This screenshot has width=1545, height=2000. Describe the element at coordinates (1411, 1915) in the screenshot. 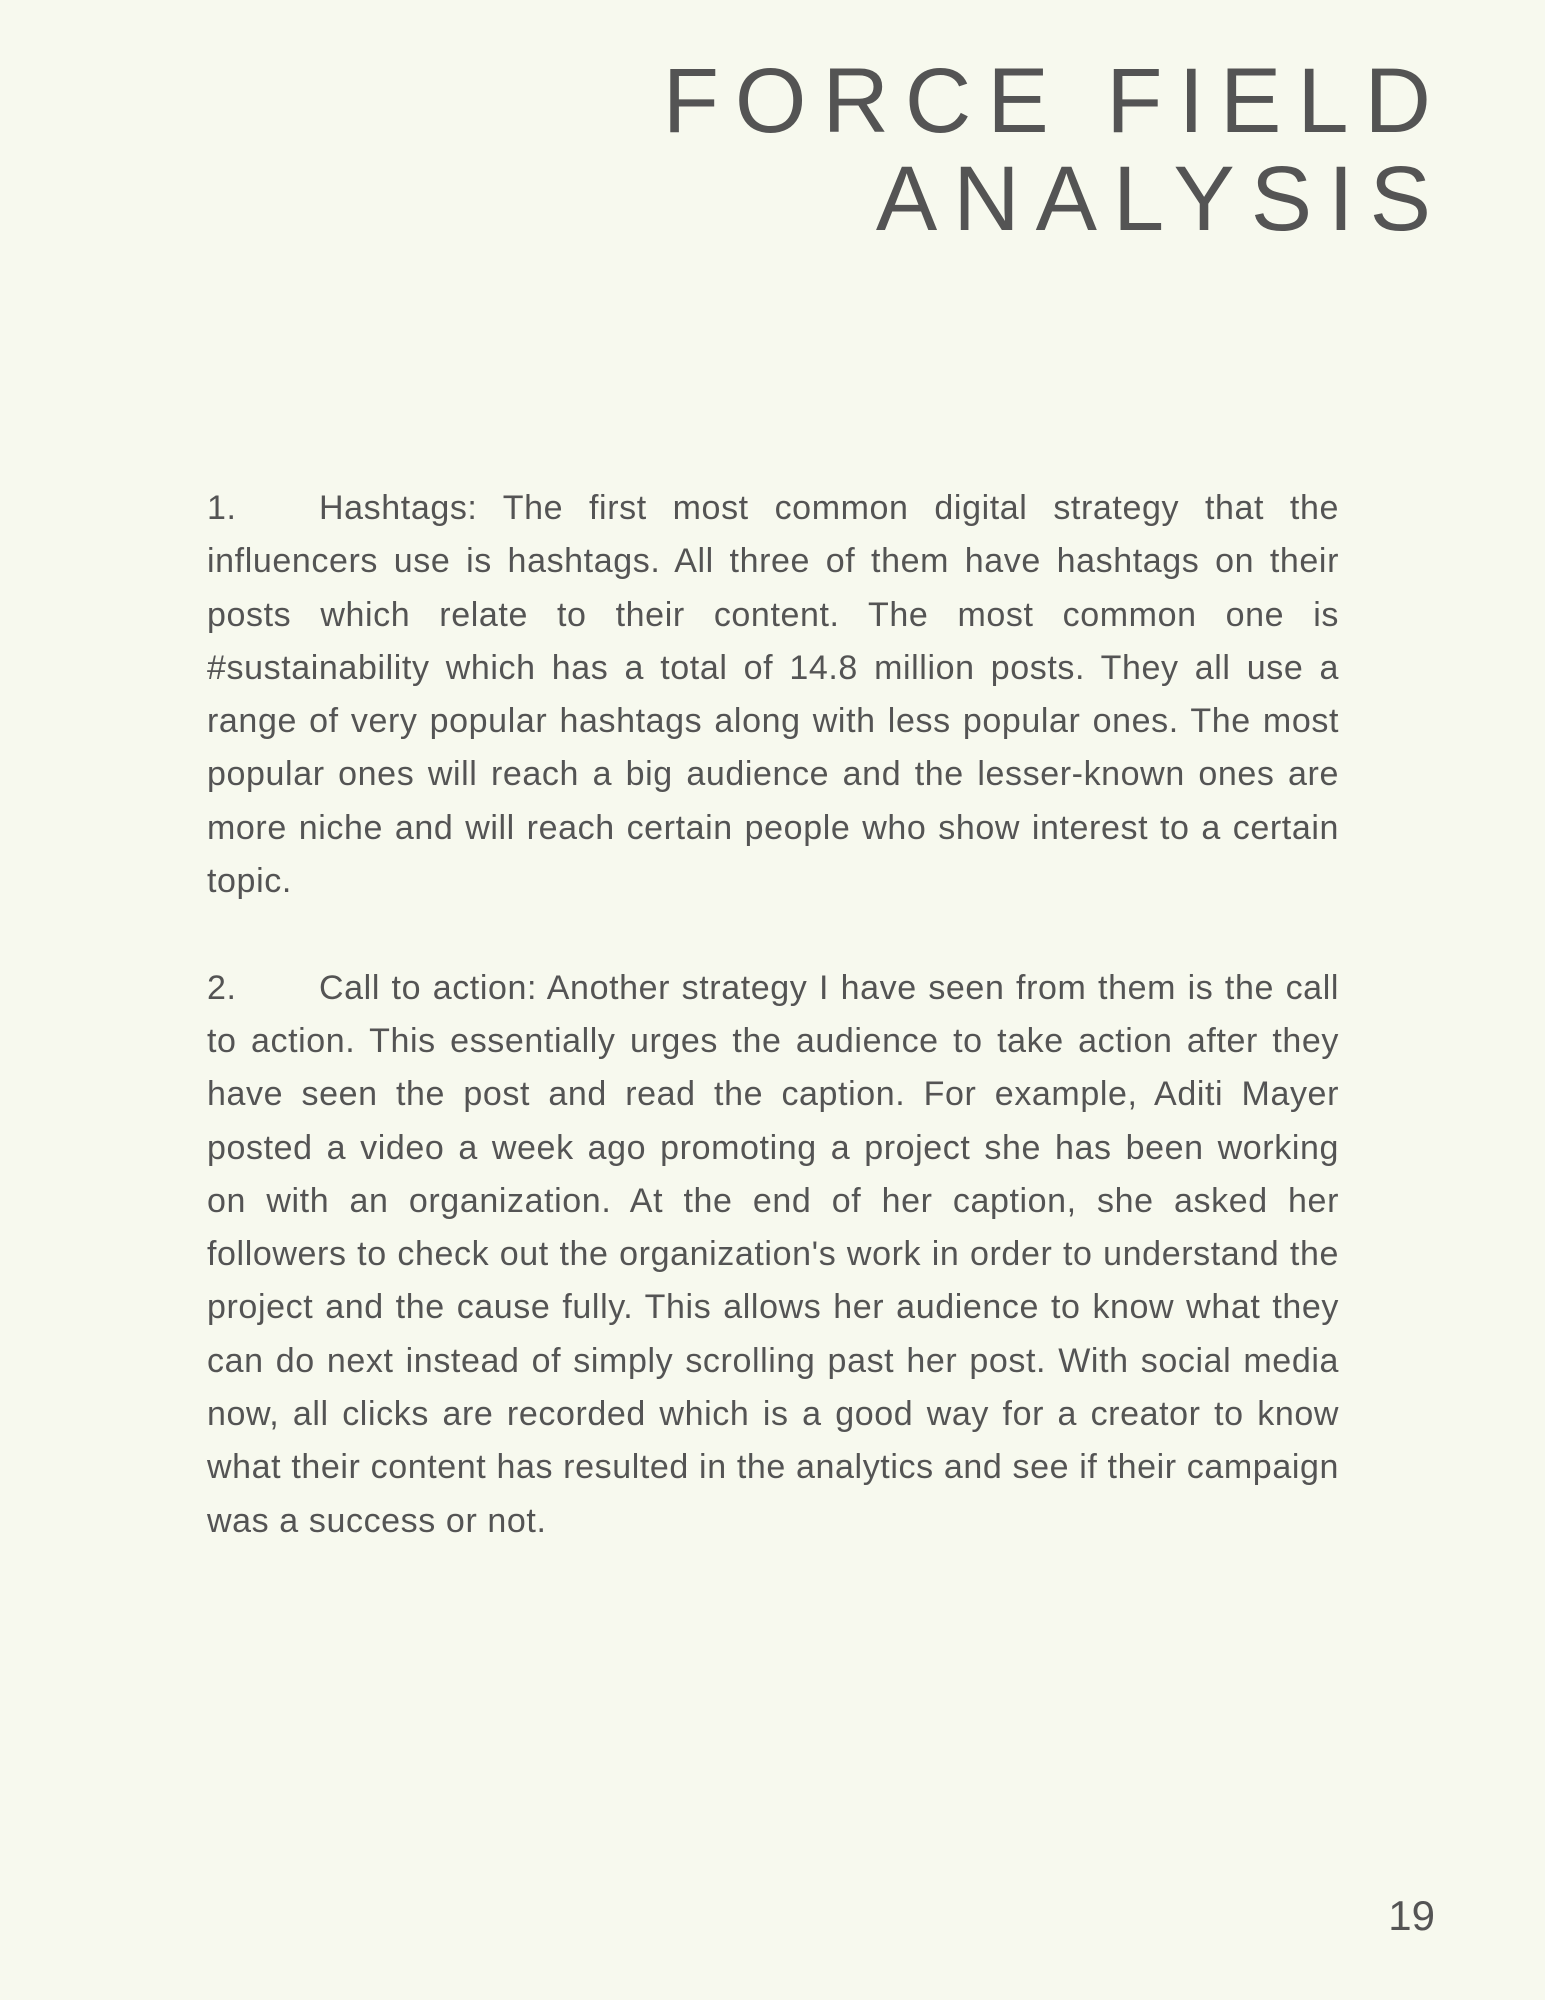

I see `page-number: 19` at that location.